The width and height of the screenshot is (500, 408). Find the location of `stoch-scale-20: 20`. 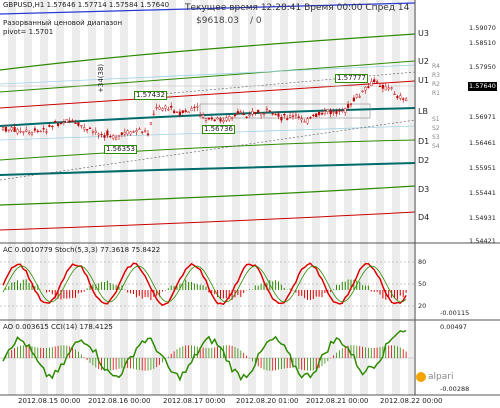

stoch-scale-20: 20 is located at coordinates (422, 306).